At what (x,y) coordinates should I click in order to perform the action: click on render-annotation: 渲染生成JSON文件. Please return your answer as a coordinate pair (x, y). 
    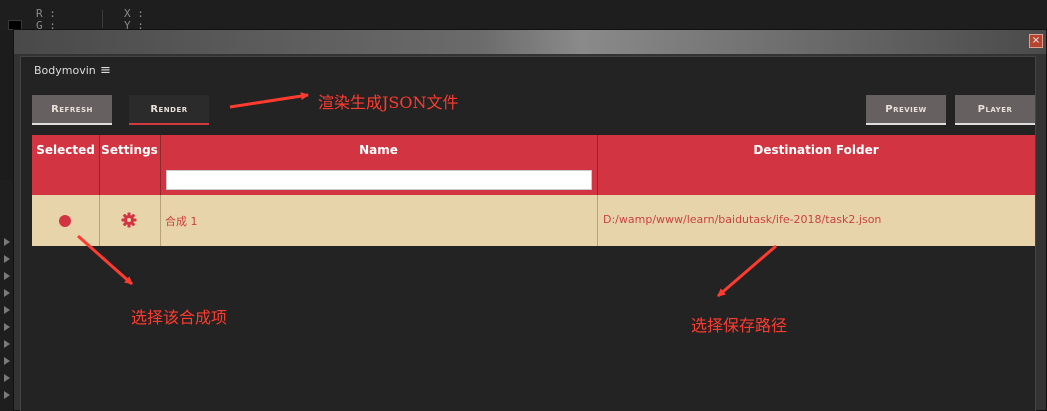
    Looking at the image, I should click on (388, 102).